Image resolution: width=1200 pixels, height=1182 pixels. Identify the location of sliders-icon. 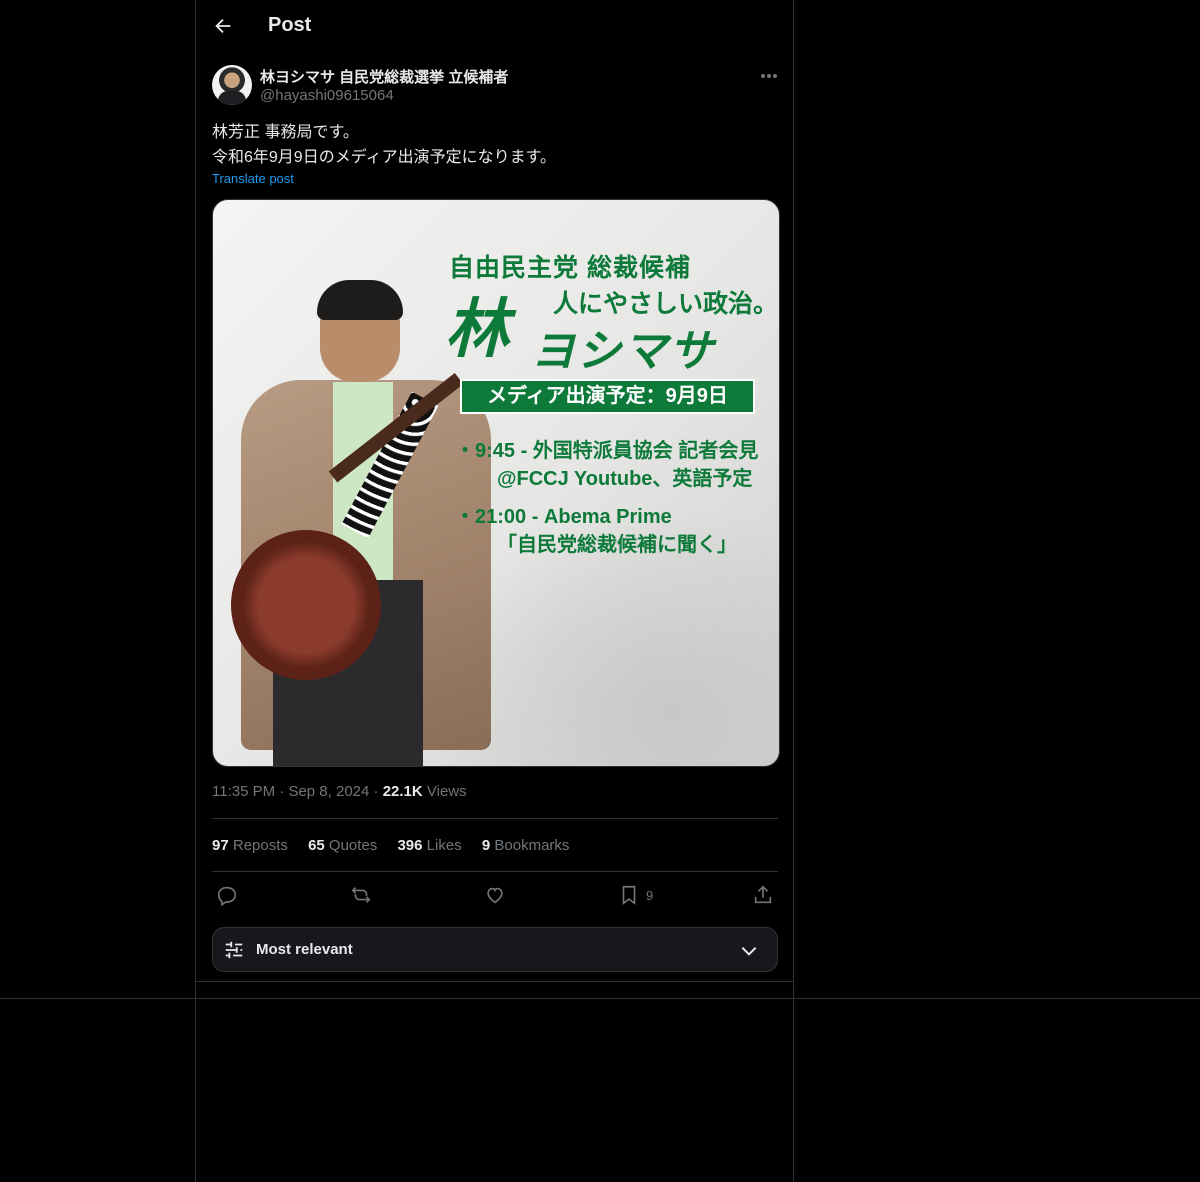
(234, 950).